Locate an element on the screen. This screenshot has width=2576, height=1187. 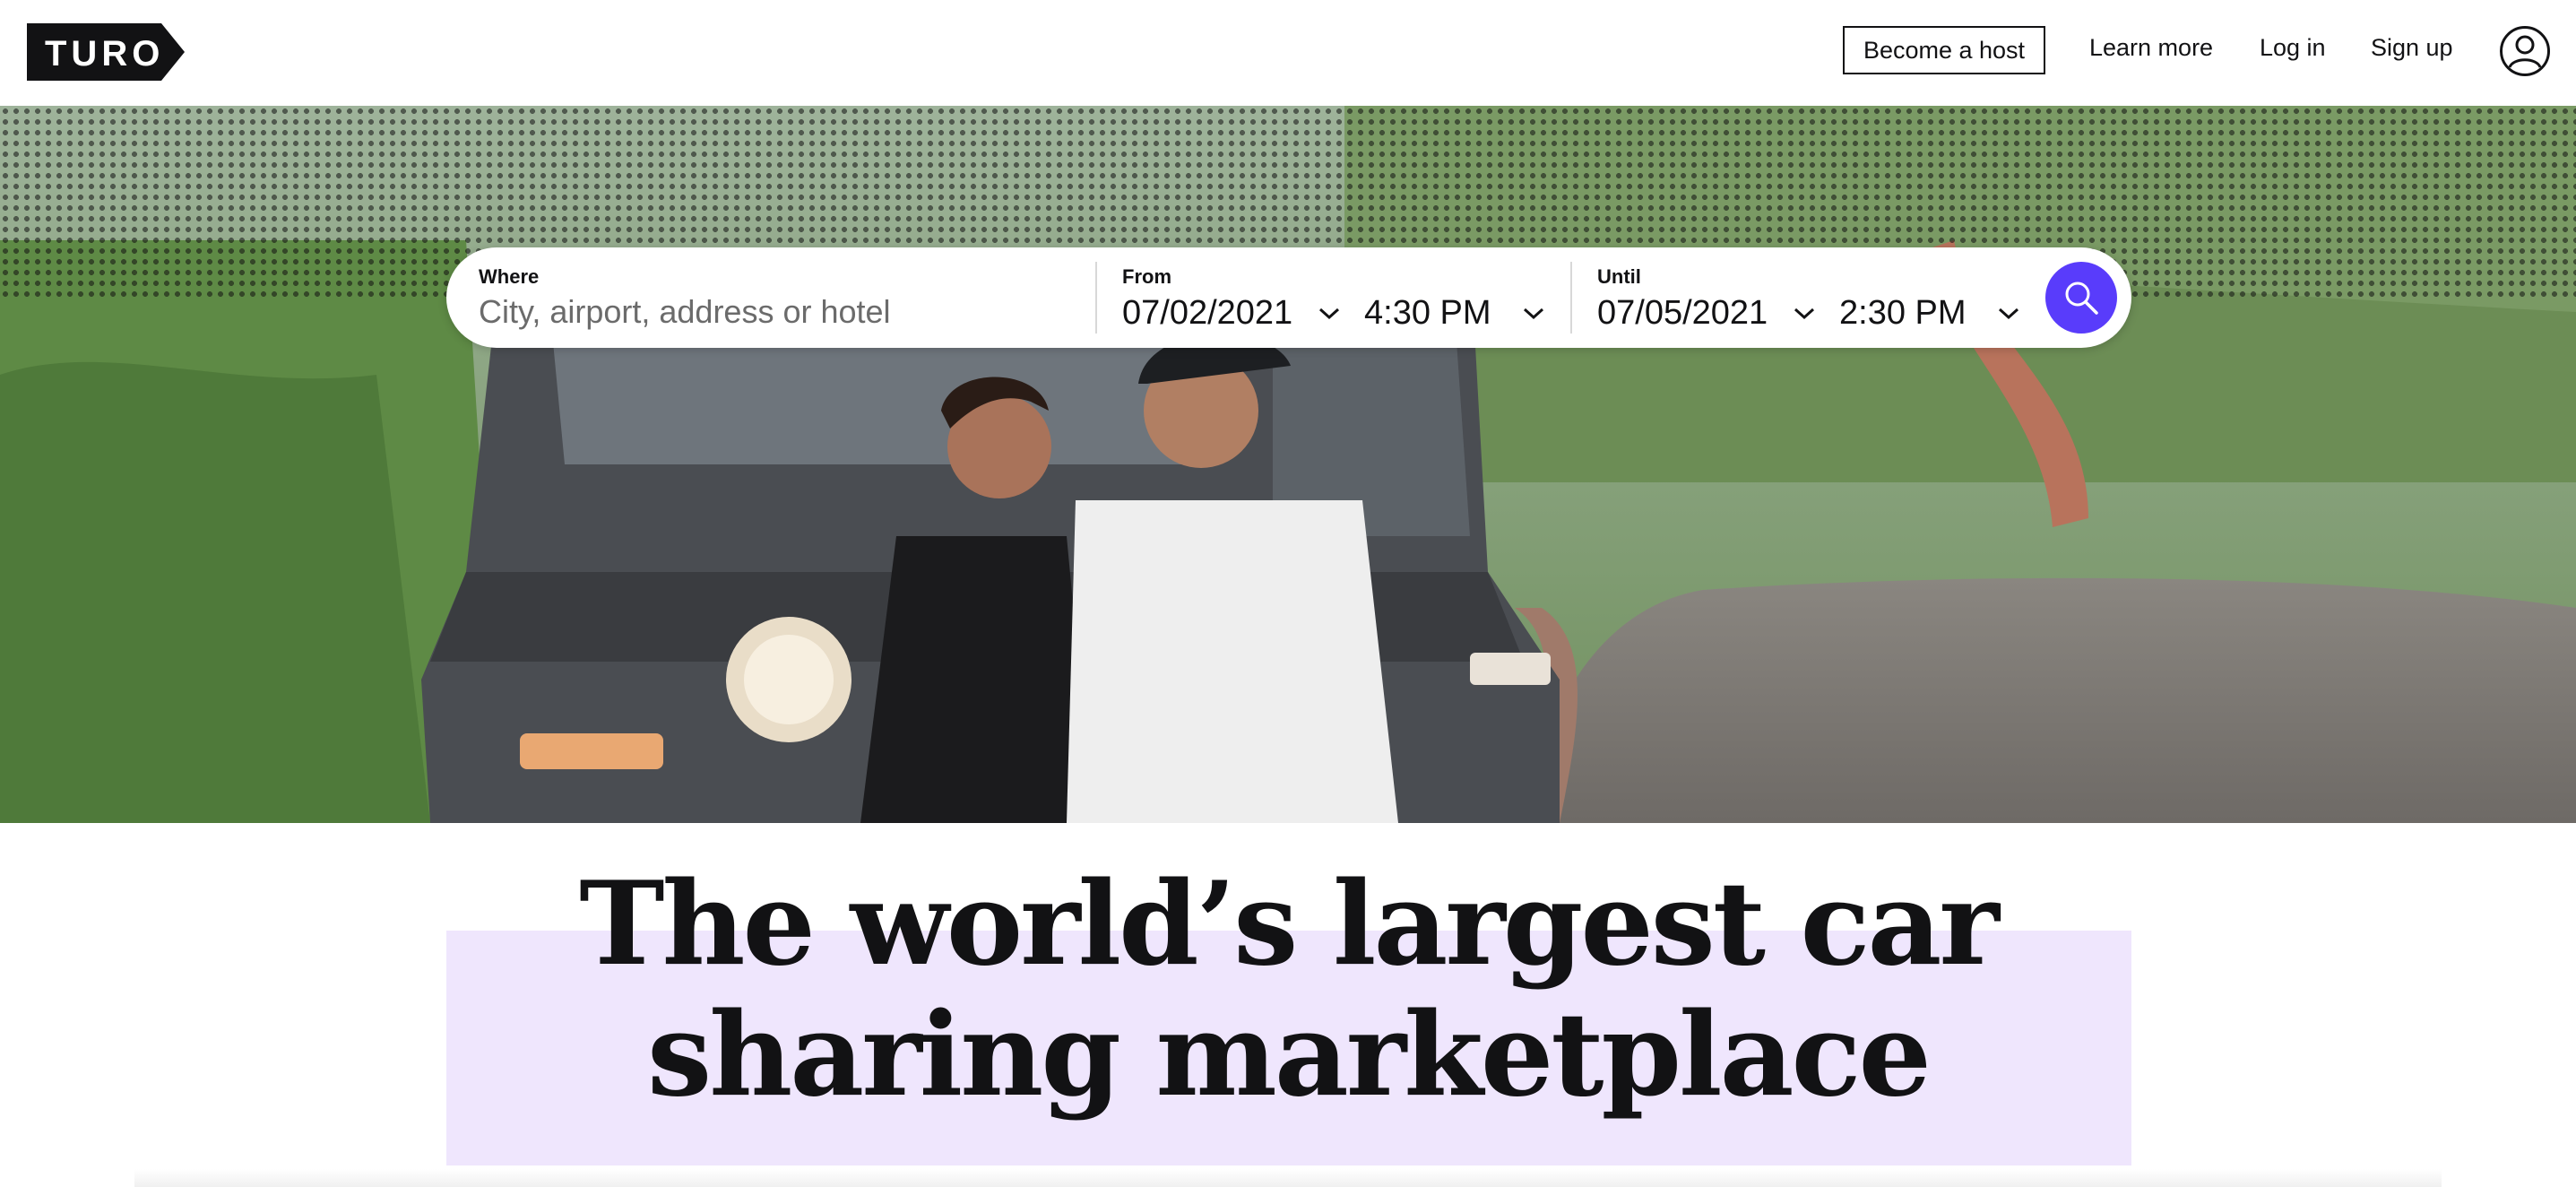
turo-logo: TURO is located at coordinates (106, 52).